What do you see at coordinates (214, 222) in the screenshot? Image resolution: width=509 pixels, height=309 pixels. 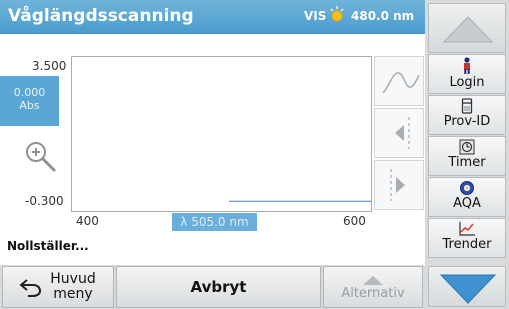 I see `cursor-wavelength: λ 505.0 nm` at bounding box center [214, 222].